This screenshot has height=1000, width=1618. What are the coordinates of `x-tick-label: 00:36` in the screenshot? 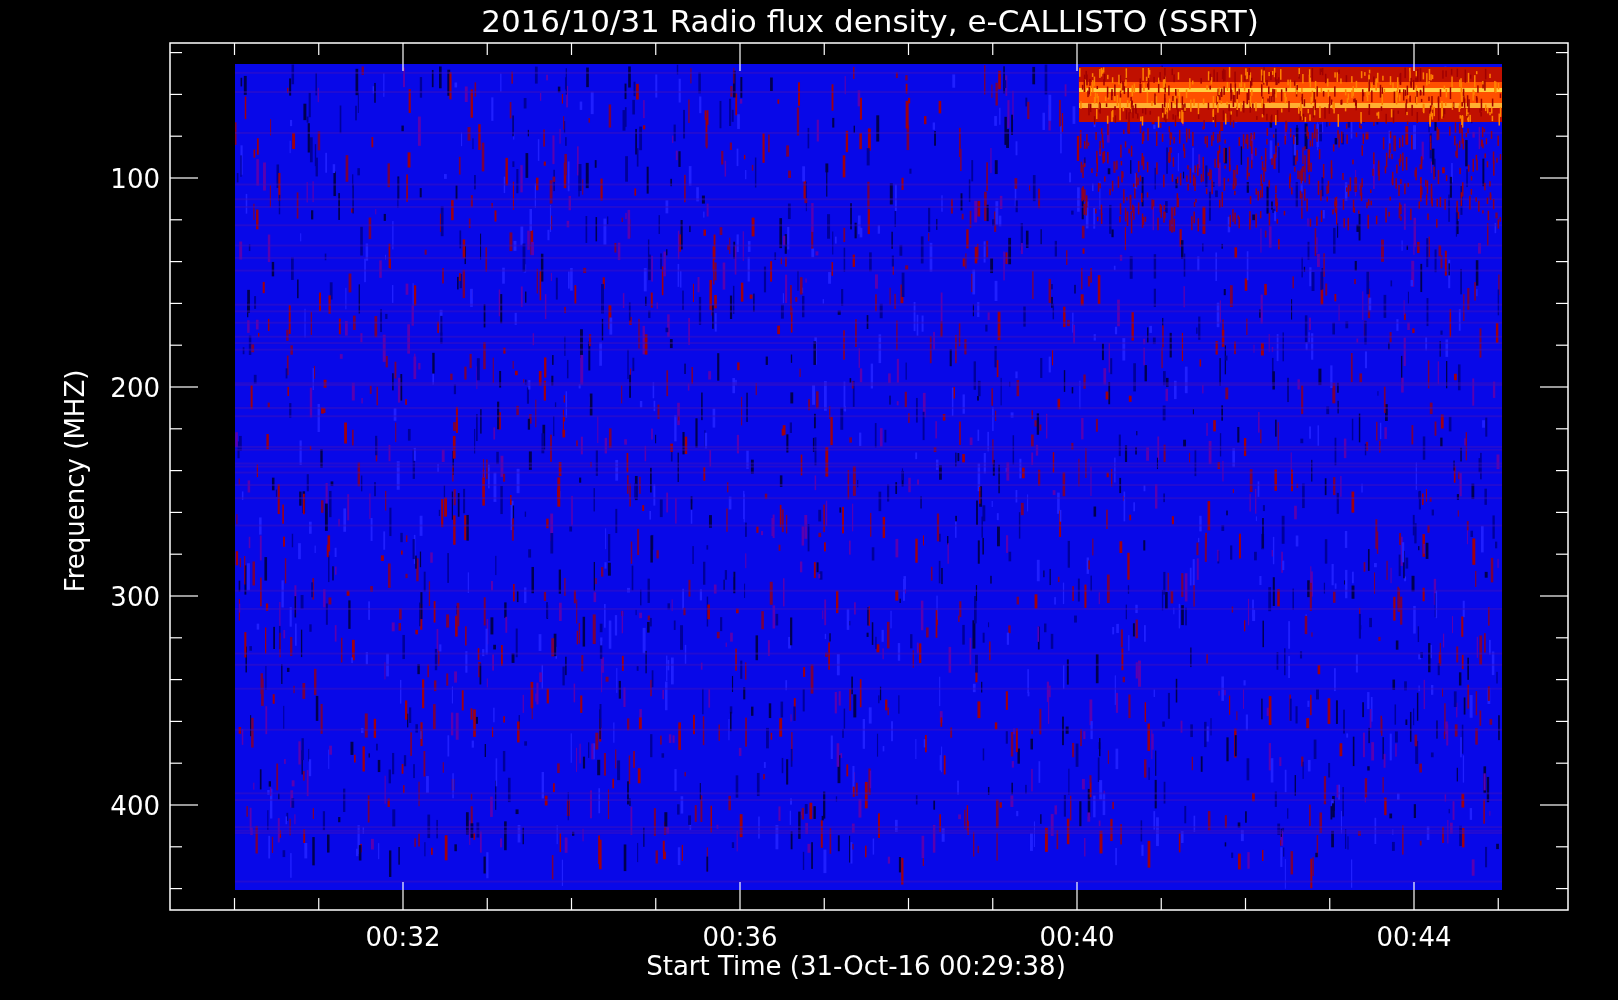 It's located at (740, 937).